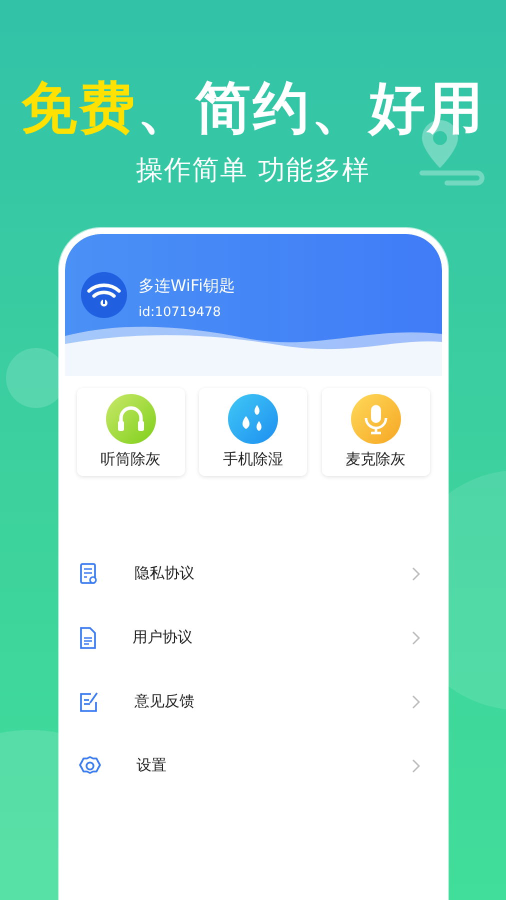 The image size is (506, 900). Describe the element at coordinates (89, 765) in the screenshot. I see `settings-icon` at that location.